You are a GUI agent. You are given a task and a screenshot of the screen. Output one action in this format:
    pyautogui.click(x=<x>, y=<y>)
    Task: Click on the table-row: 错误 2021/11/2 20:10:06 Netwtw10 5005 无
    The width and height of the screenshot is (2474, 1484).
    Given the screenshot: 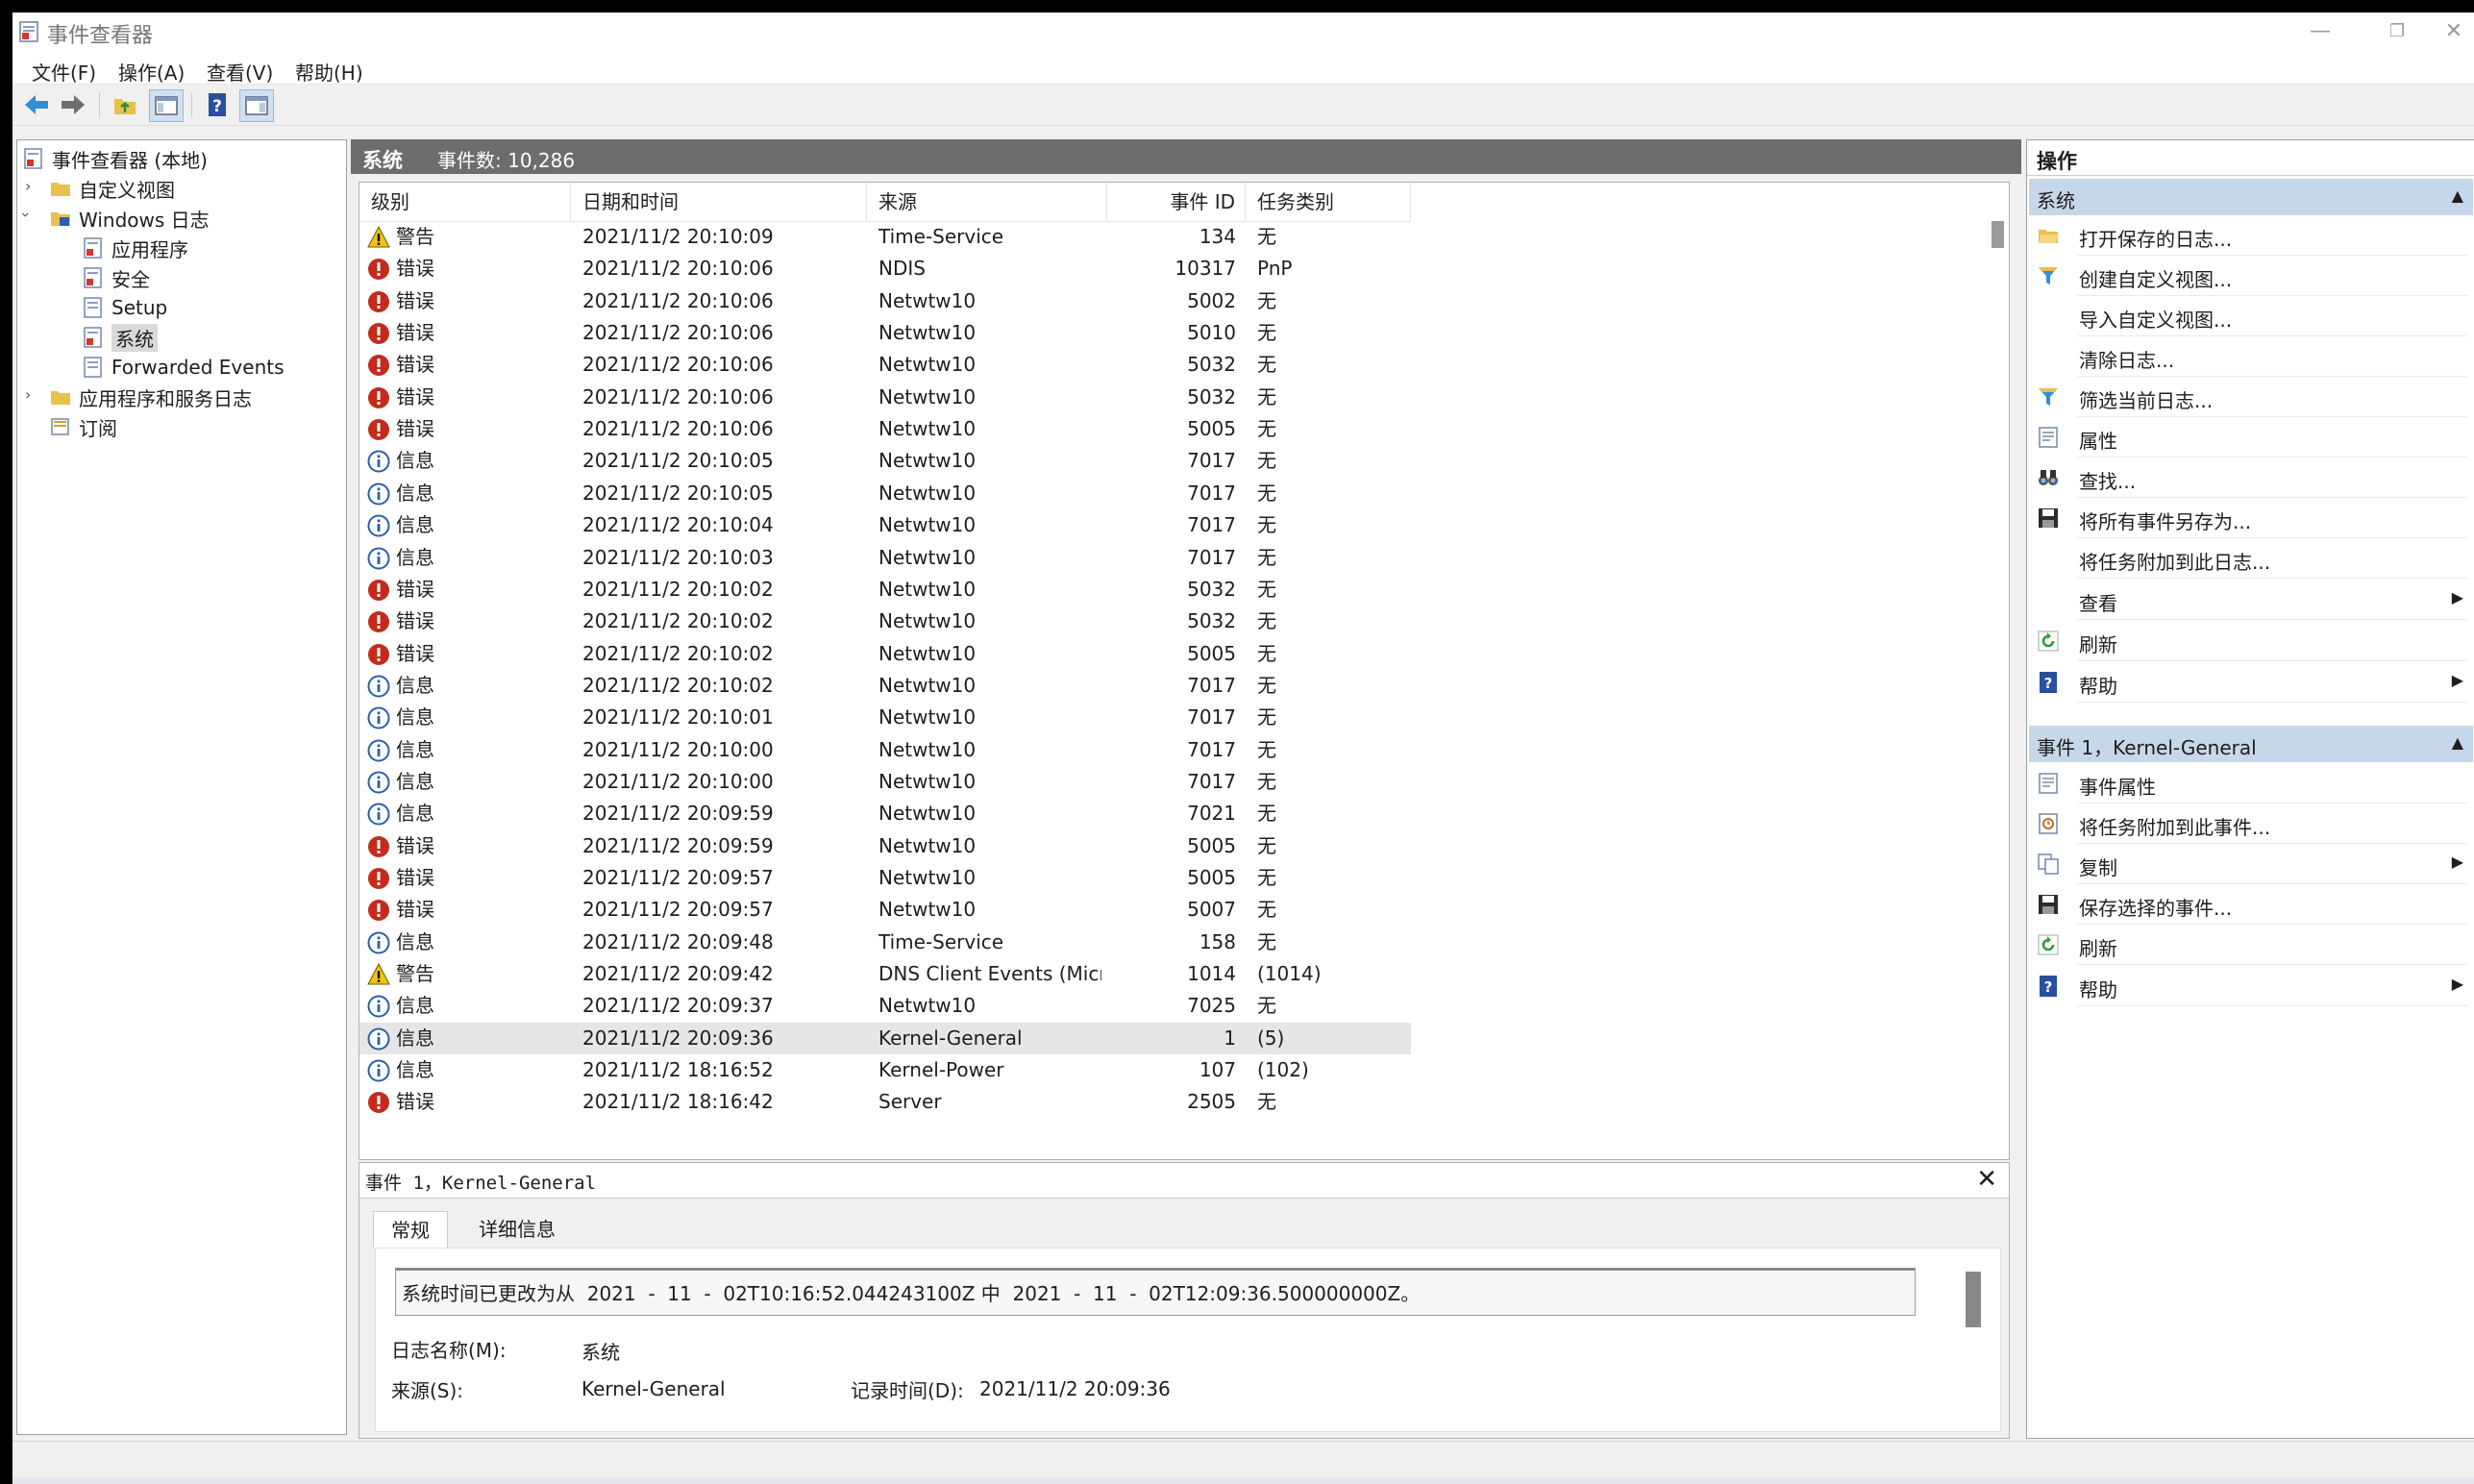 What is the action you would take?
    pyautogui.click(x=885, y=429)
    